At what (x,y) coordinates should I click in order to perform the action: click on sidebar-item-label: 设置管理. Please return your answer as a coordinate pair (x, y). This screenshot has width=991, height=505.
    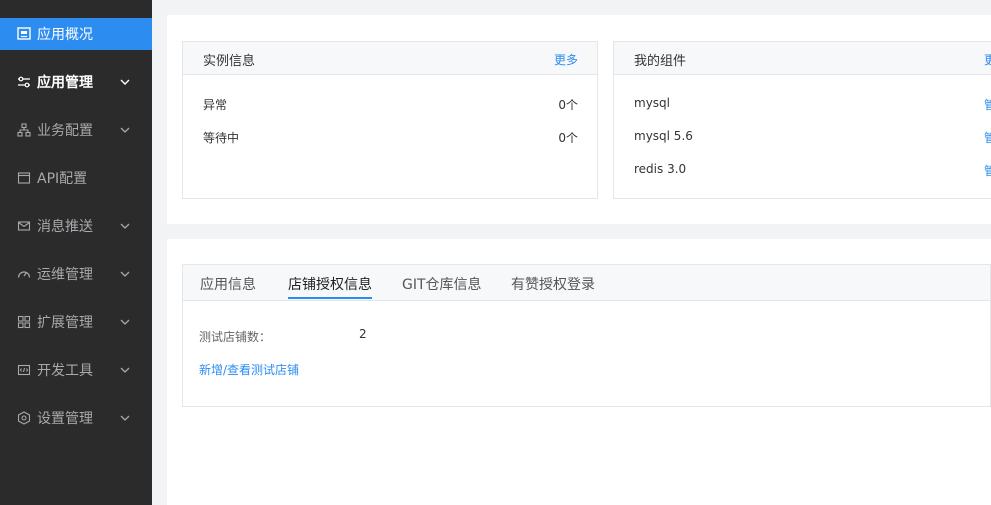
    Looking at the image, I should click on (65, 419).